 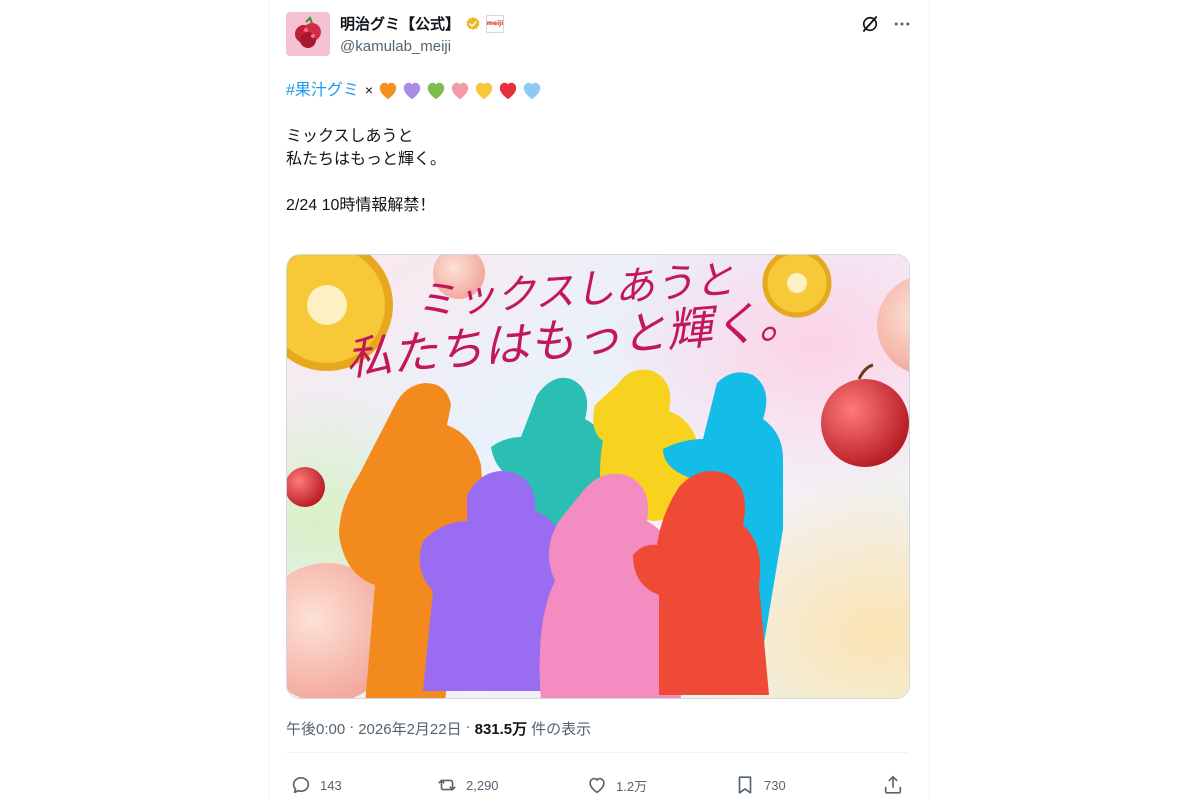 I want to click on share-icon, so click(x=893, y=784).